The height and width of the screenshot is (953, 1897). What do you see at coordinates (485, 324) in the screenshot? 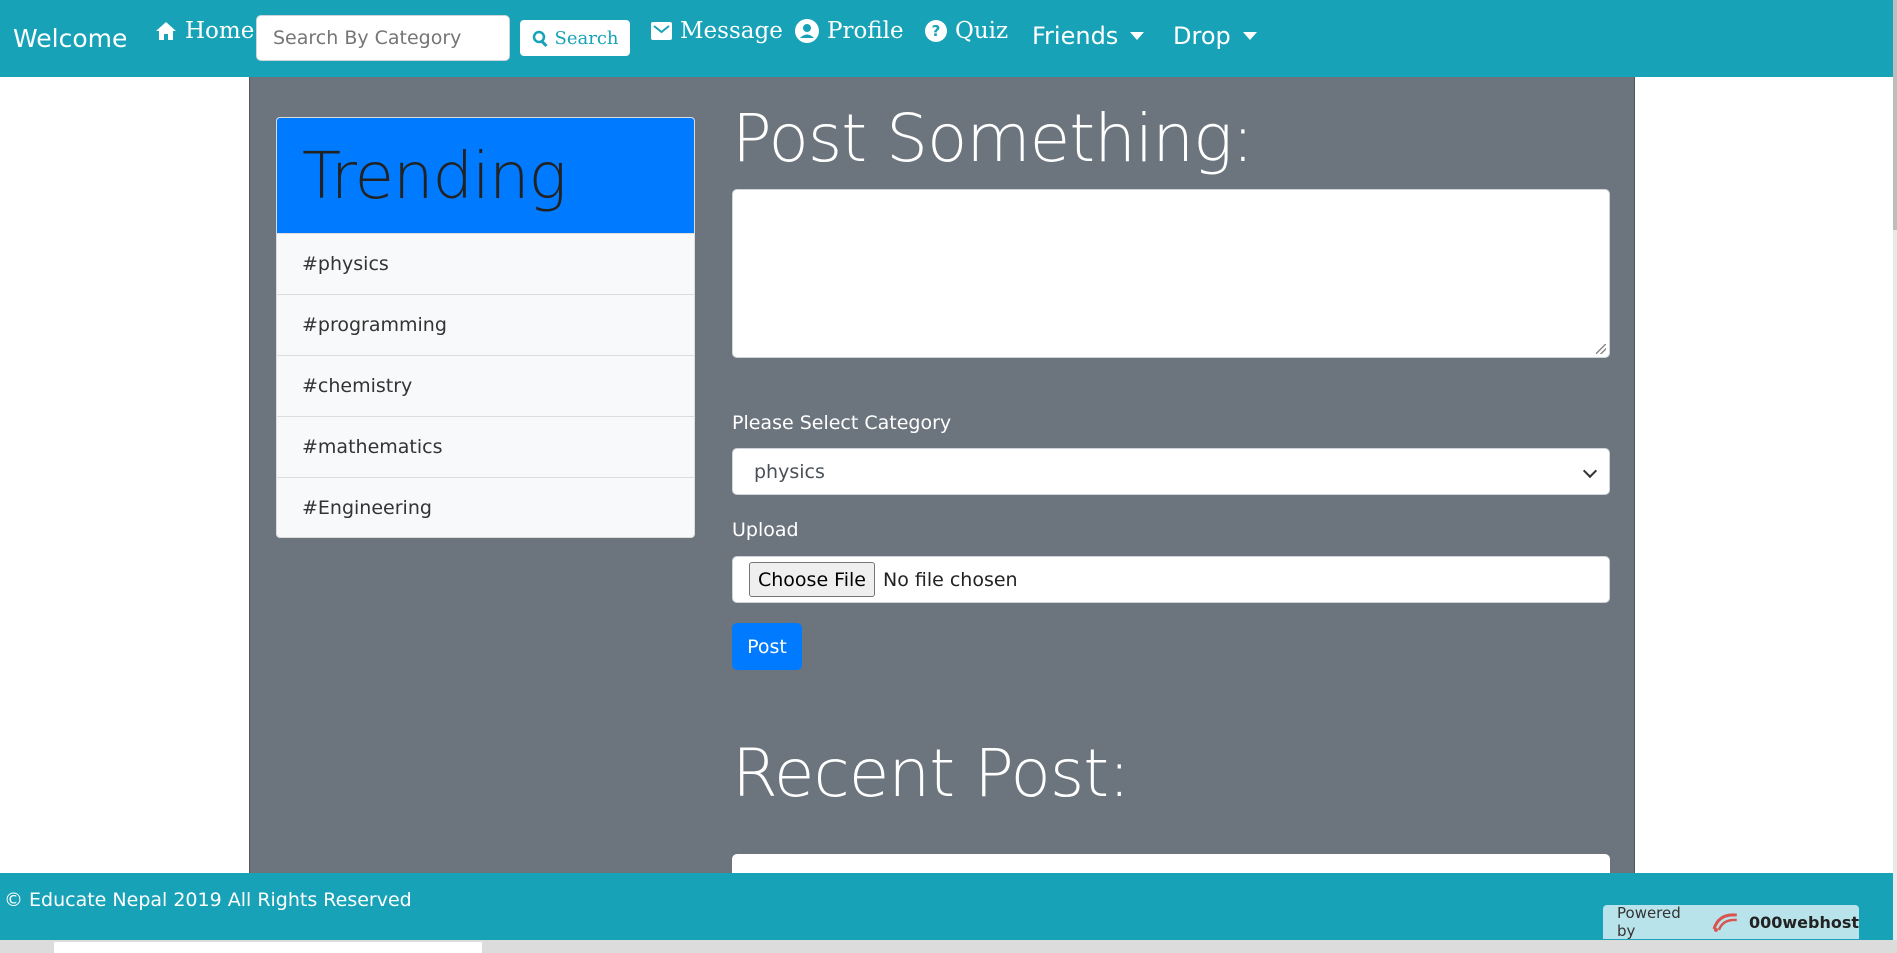
I see `trending-item: #programming` at bounding box center [485, 324].